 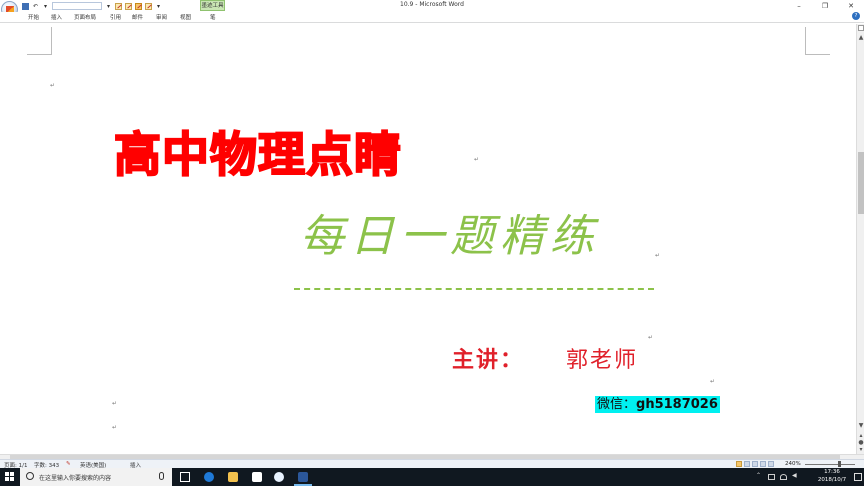 I want to click on wechat-contact: 微信：gh5187026, so click(x=657, y=404).